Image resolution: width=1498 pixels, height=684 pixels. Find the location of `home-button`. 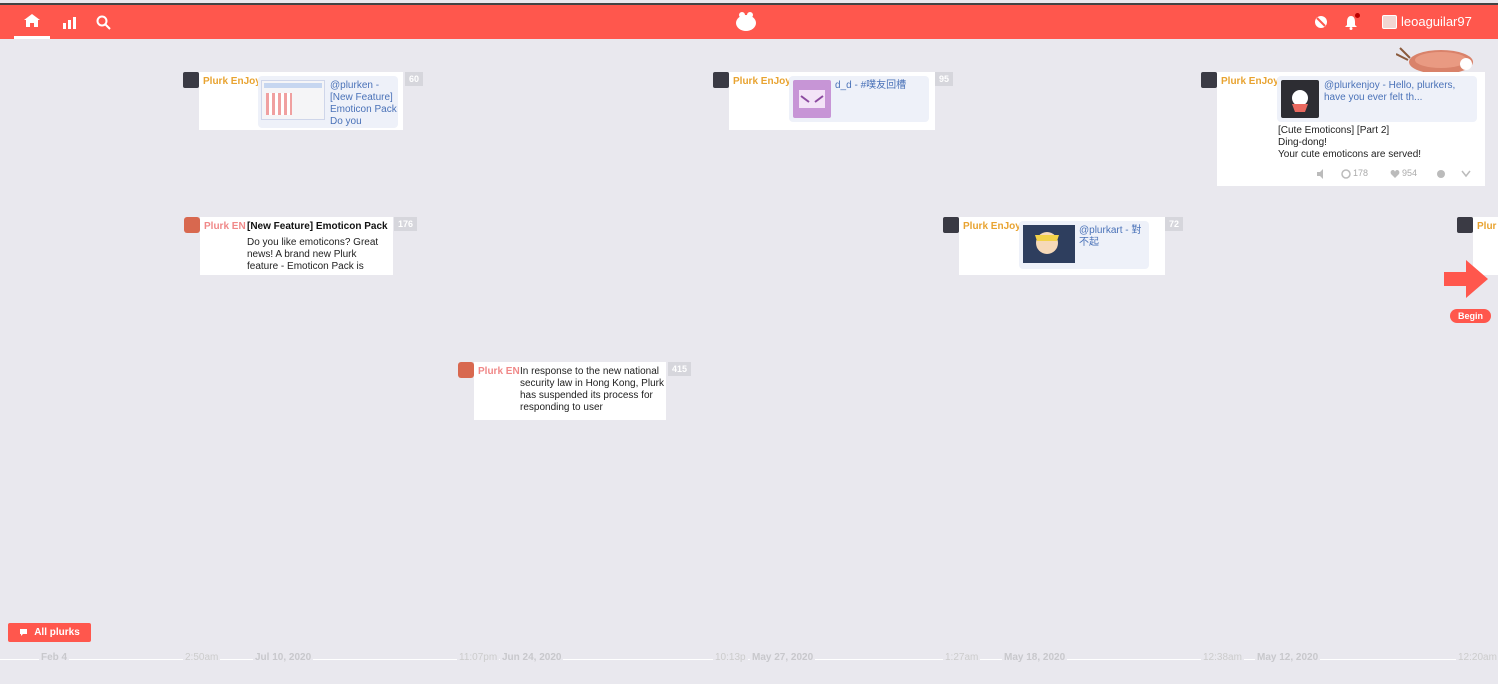

home-button is located at coordinates (32, 22).